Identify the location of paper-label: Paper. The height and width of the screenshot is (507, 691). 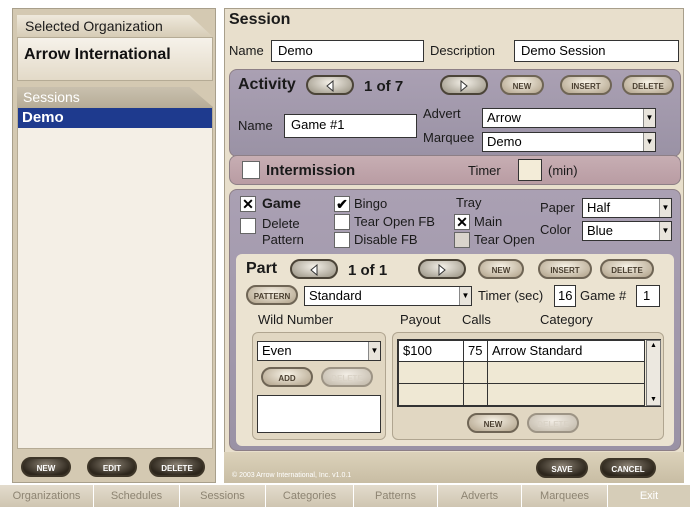
(557, 207).